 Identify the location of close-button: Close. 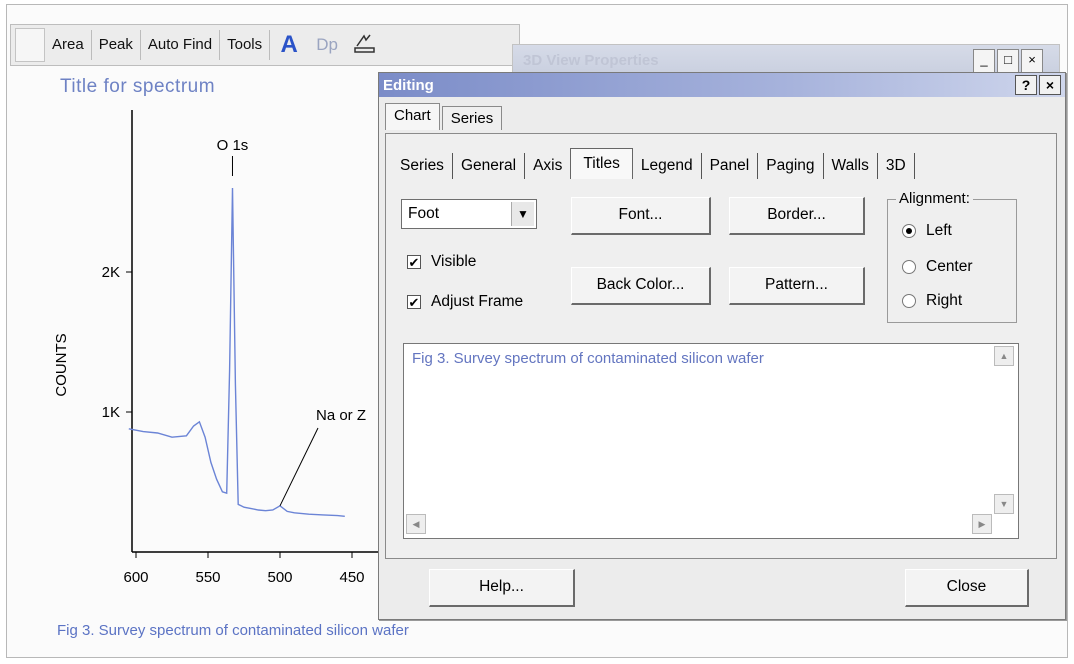
(967, 588).